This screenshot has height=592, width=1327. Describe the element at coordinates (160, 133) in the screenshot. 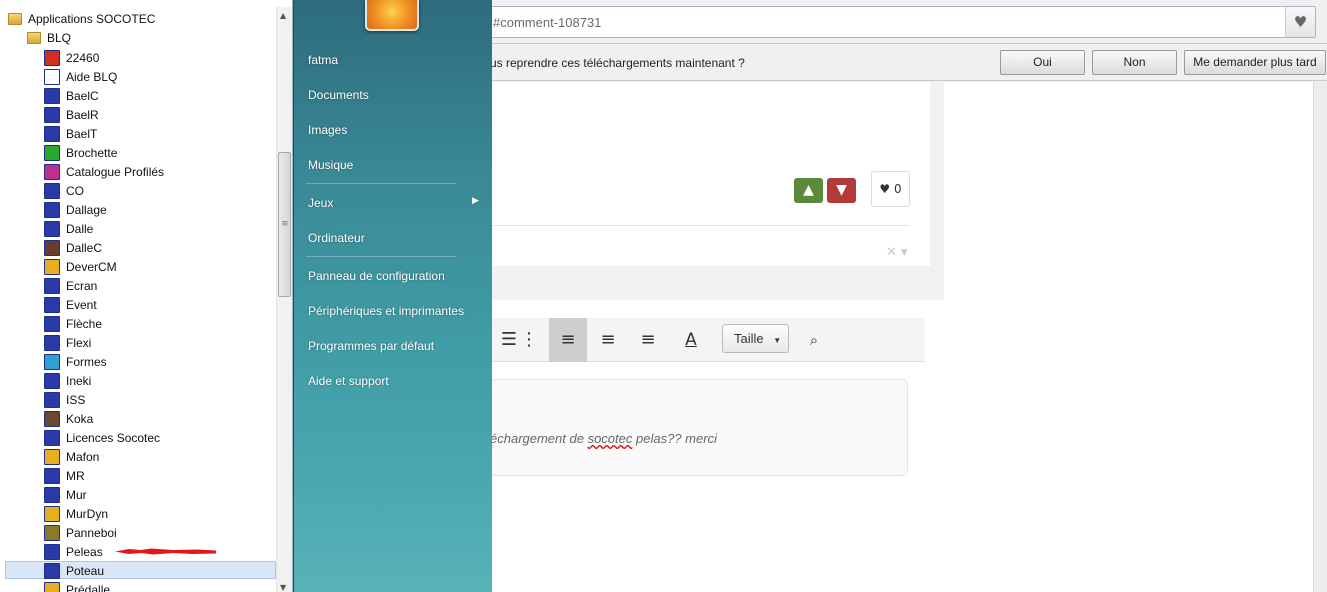

I see `program-item: BaelT` at that location.